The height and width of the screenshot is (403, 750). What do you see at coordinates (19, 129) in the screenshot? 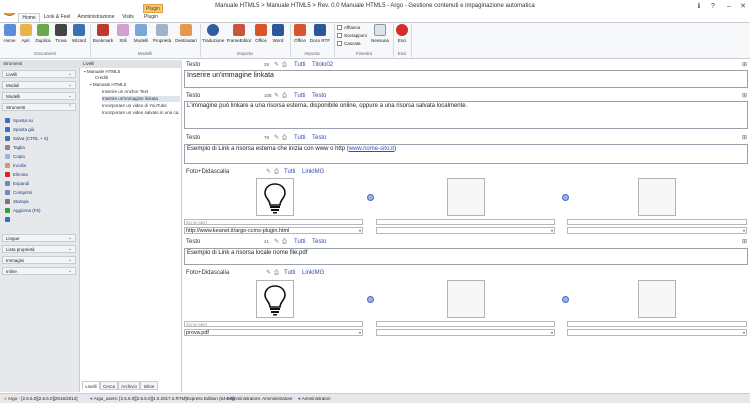
I see `tool-sposta-giu: Sposta giù` at bounding box center [19, 129].